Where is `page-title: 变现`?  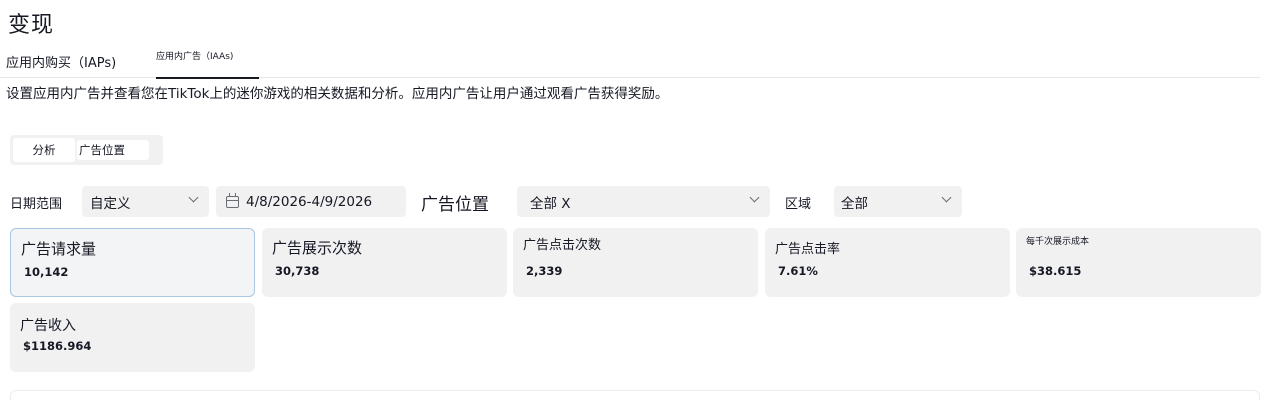
page-title: 变现 is located at coordinates (31, 25).